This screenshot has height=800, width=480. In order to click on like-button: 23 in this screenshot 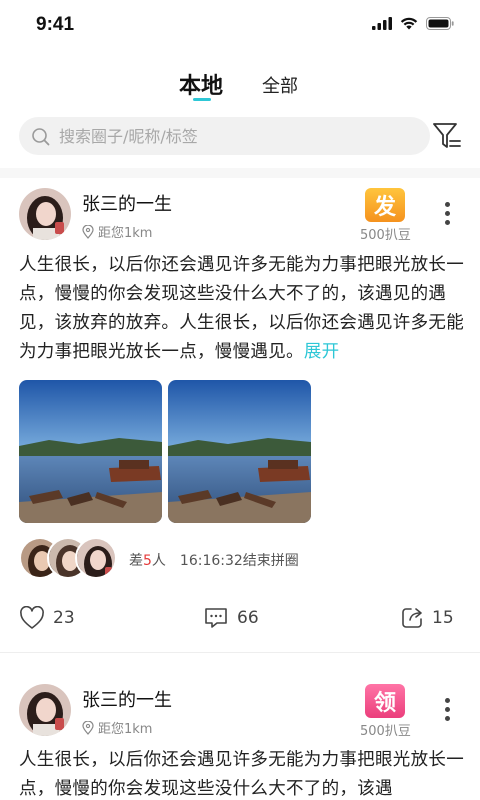, I will do `click(47, 618)`.